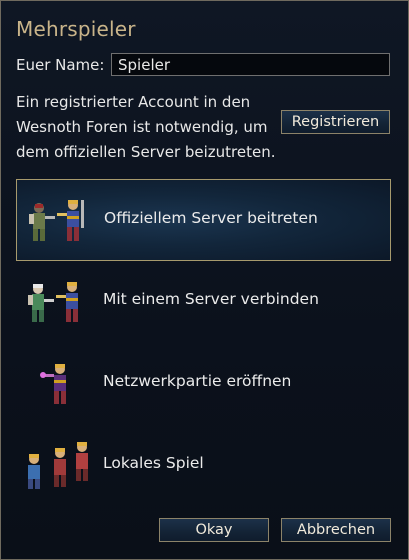 The width and height of the screenshot is (409, 560). Describe the element at coordinates (60, 65) in the screenshot. I see `name-label: Euer Name:` at that location.